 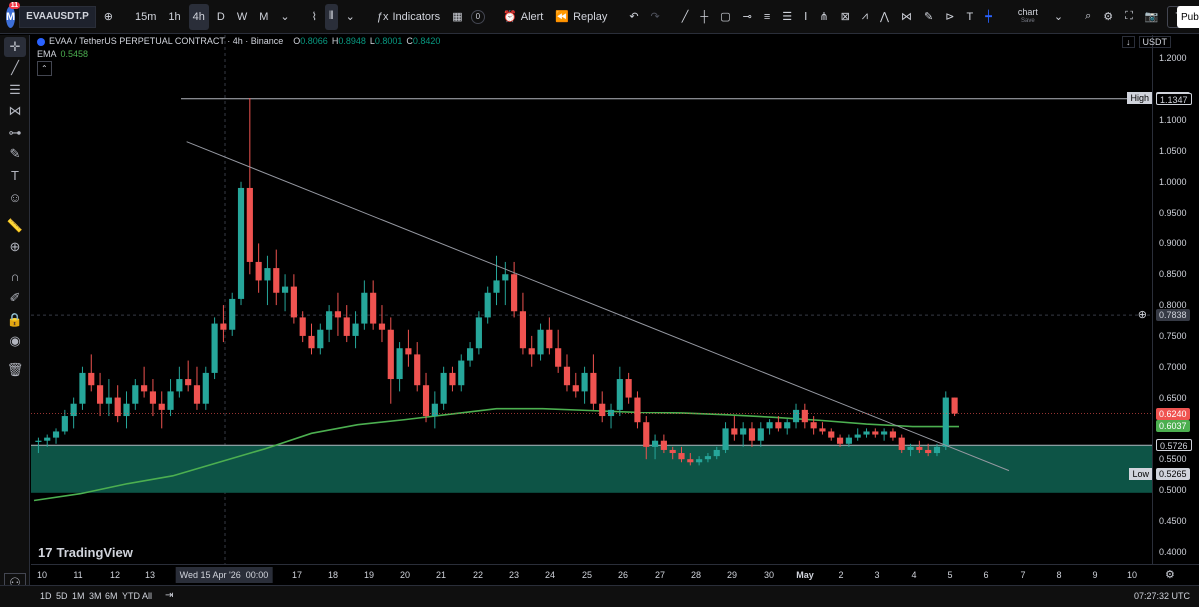 I want to click on range-all: All, so click(x=147, y=596).